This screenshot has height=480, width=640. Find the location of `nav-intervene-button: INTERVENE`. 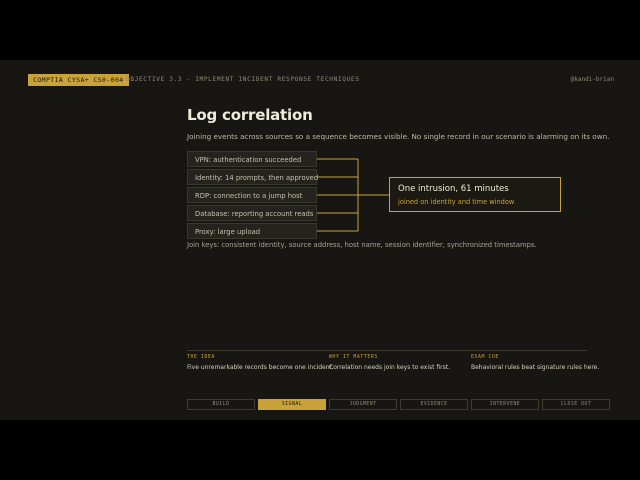

nav-intervene-button: INTERVENE is located at coordinates (505, 404).